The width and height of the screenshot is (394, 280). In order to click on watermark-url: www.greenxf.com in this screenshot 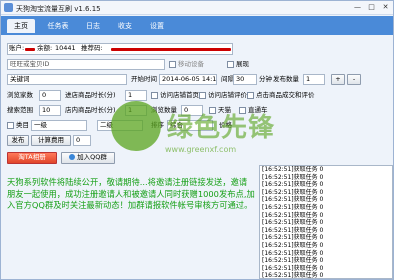, I will do `click(201, 149)`.